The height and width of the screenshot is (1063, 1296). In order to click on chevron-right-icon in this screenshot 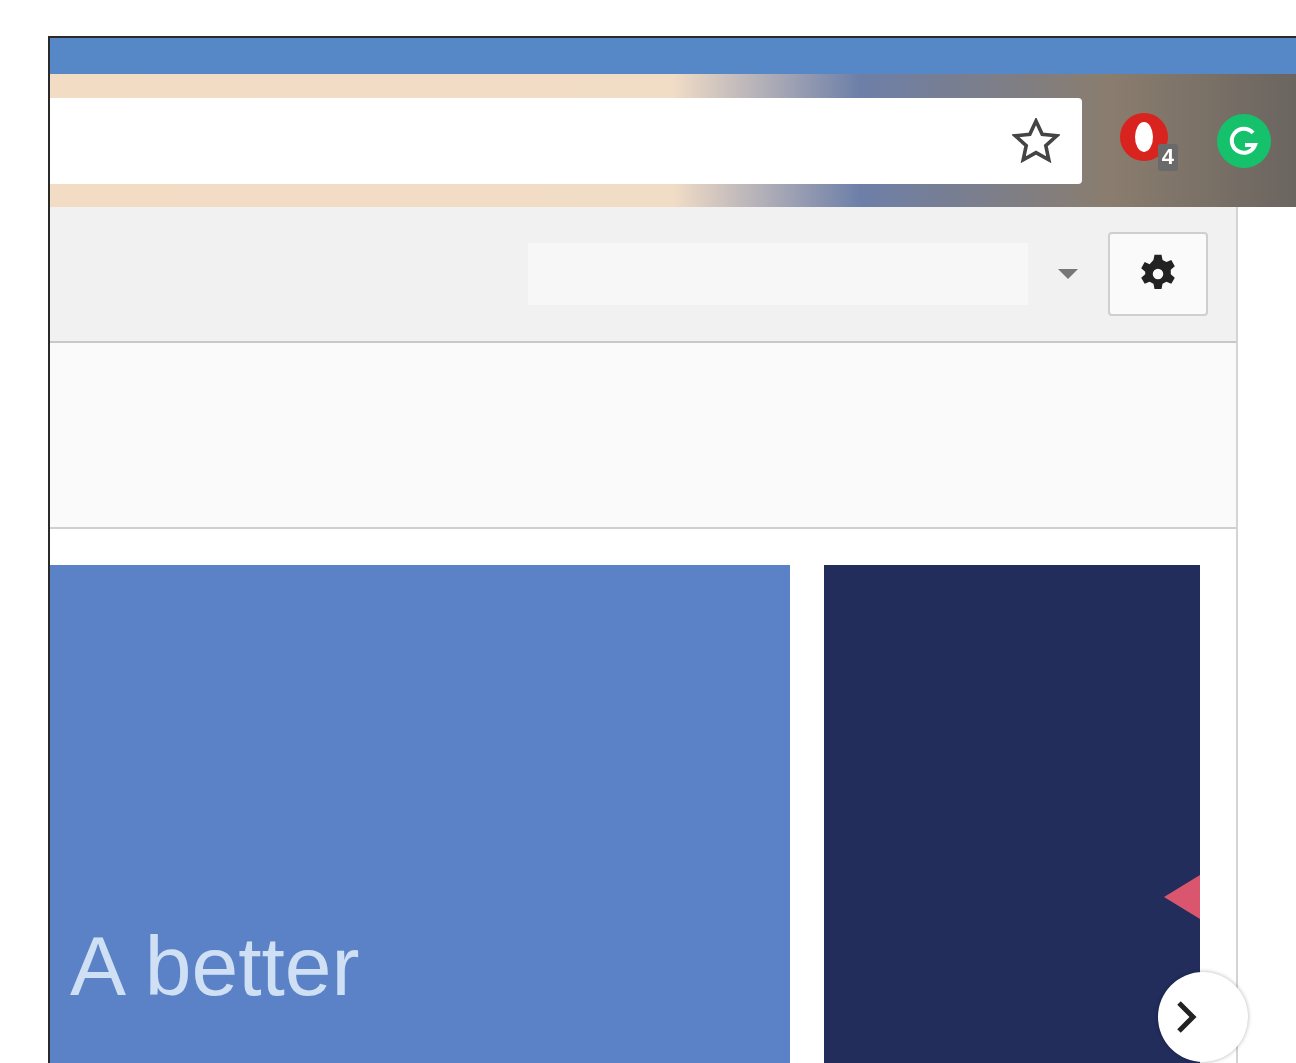, I will do `click(1187, 1017)`.